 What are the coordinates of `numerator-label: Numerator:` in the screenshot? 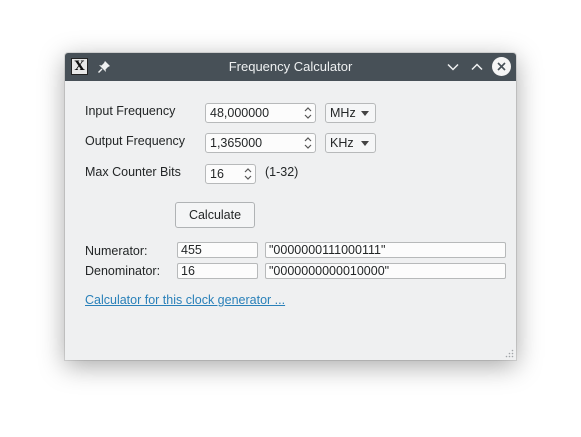 It's located at (116, 251).